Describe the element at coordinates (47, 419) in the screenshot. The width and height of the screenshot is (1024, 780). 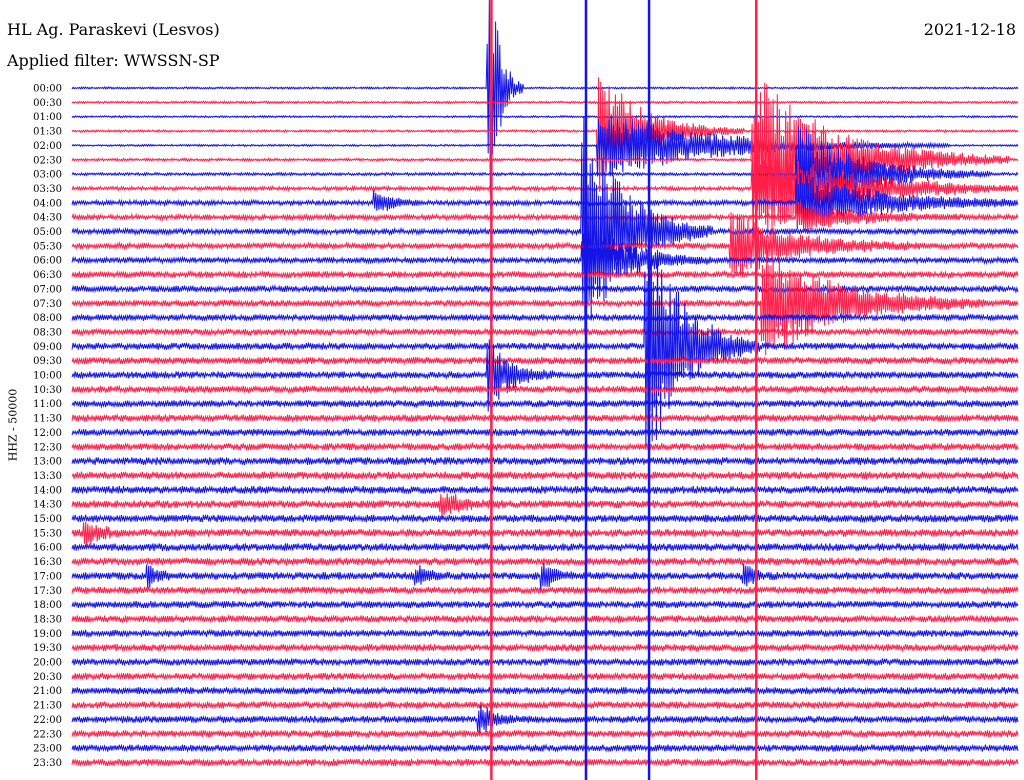
I see `time-tick-label: 11:30` at that location.